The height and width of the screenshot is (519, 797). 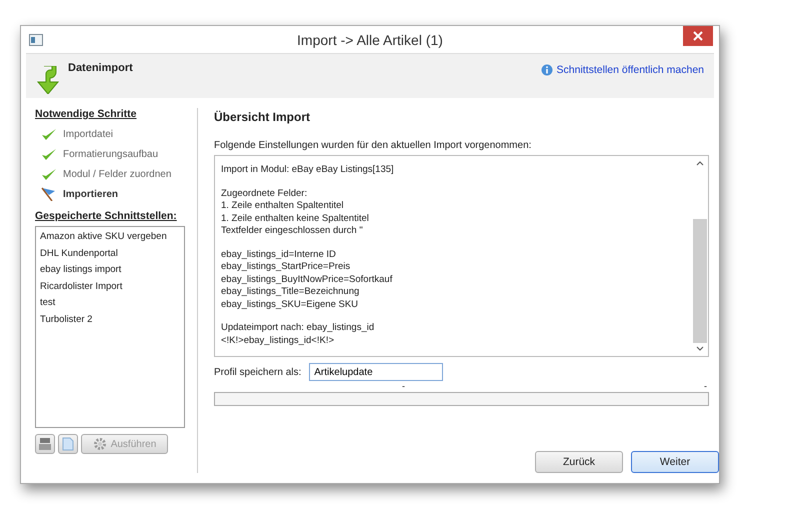 I want to click on saved-list-item: Ricardolister Import, so click(x=112, y=288).